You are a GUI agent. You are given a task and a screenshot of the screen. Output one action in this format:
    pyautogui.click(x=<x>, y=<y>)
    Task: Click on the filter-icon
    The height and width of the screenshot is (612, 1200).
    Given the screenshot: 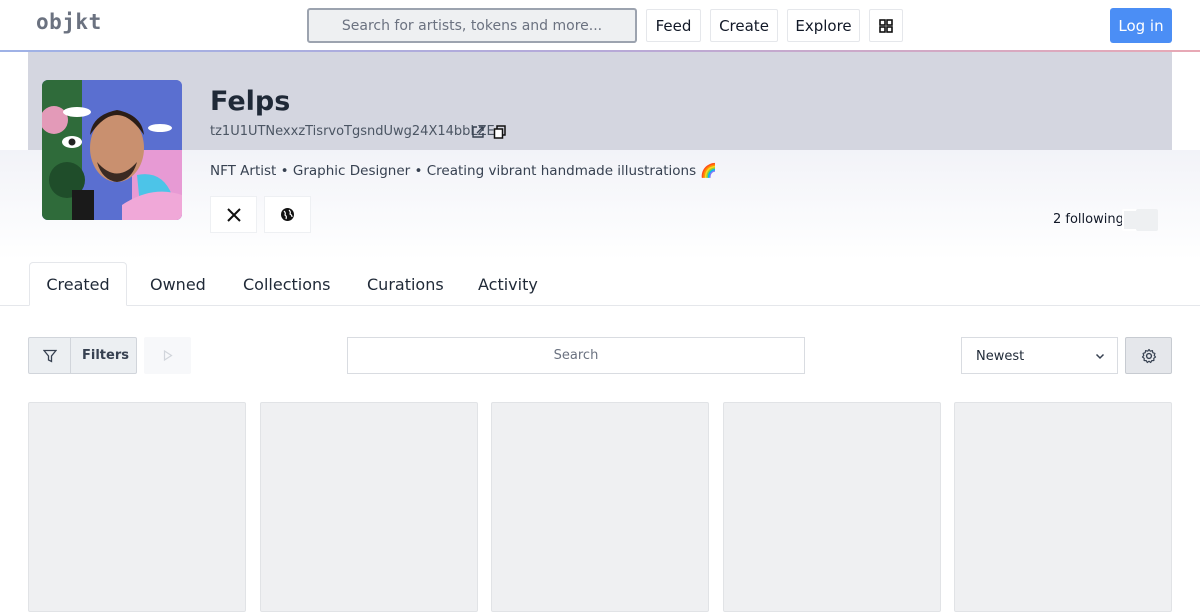 What is the action you would take?
    pyautogui.click(x=49, y=356)
    